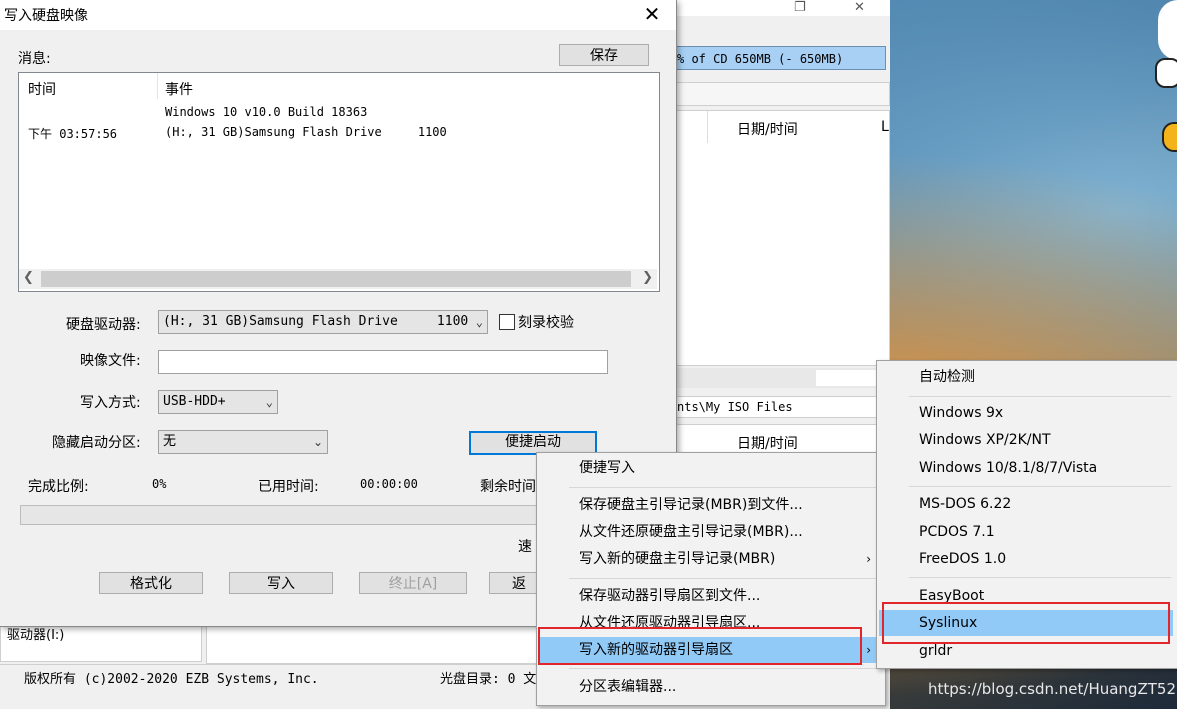 This screenshot has width=1177, height=709. What do you see at coordinates (35, 635) in the screenshot?
I see `drive-item: 驱动器(I:)` at bounding box center [35, 635].